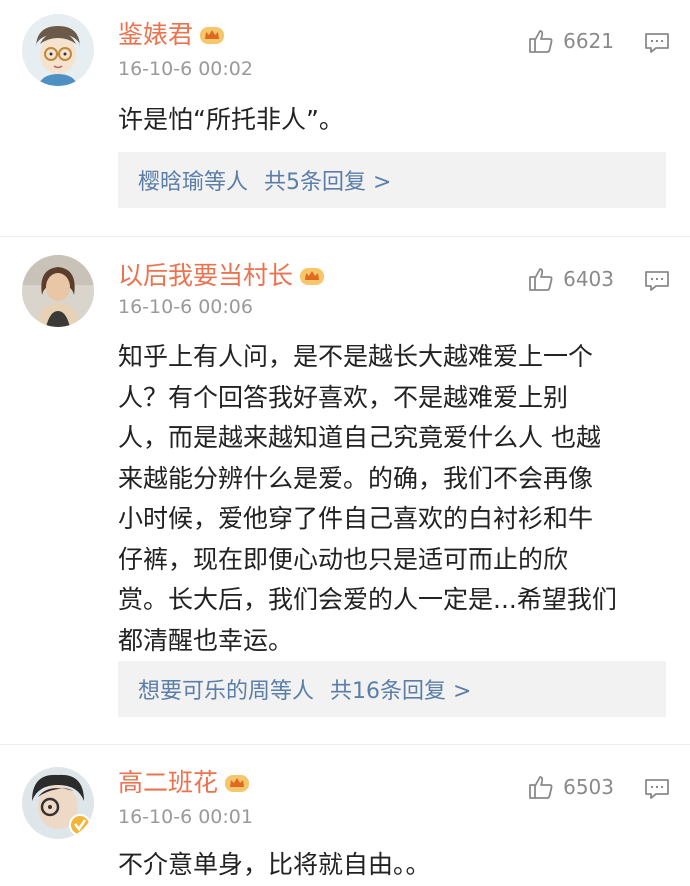  What do you see at coordinates (401, 691) in the screenshot?
I see `replies-count: 共16条回复 >` at bounding box center [401, 691].